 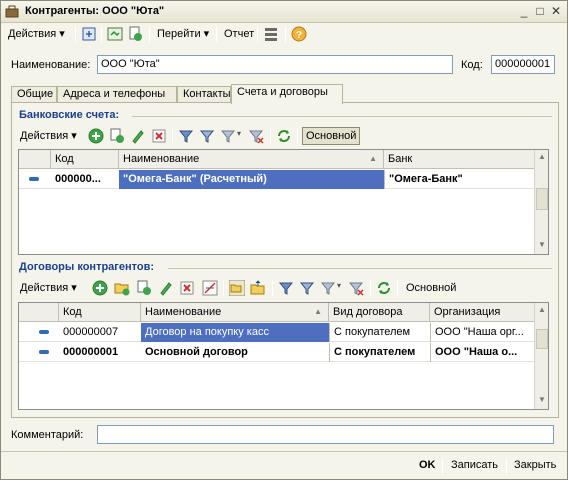 What do you see at coordinates (51, 65) in the screenshot?
I see `name-label: Наименование:` at bounding box center [51, 65].